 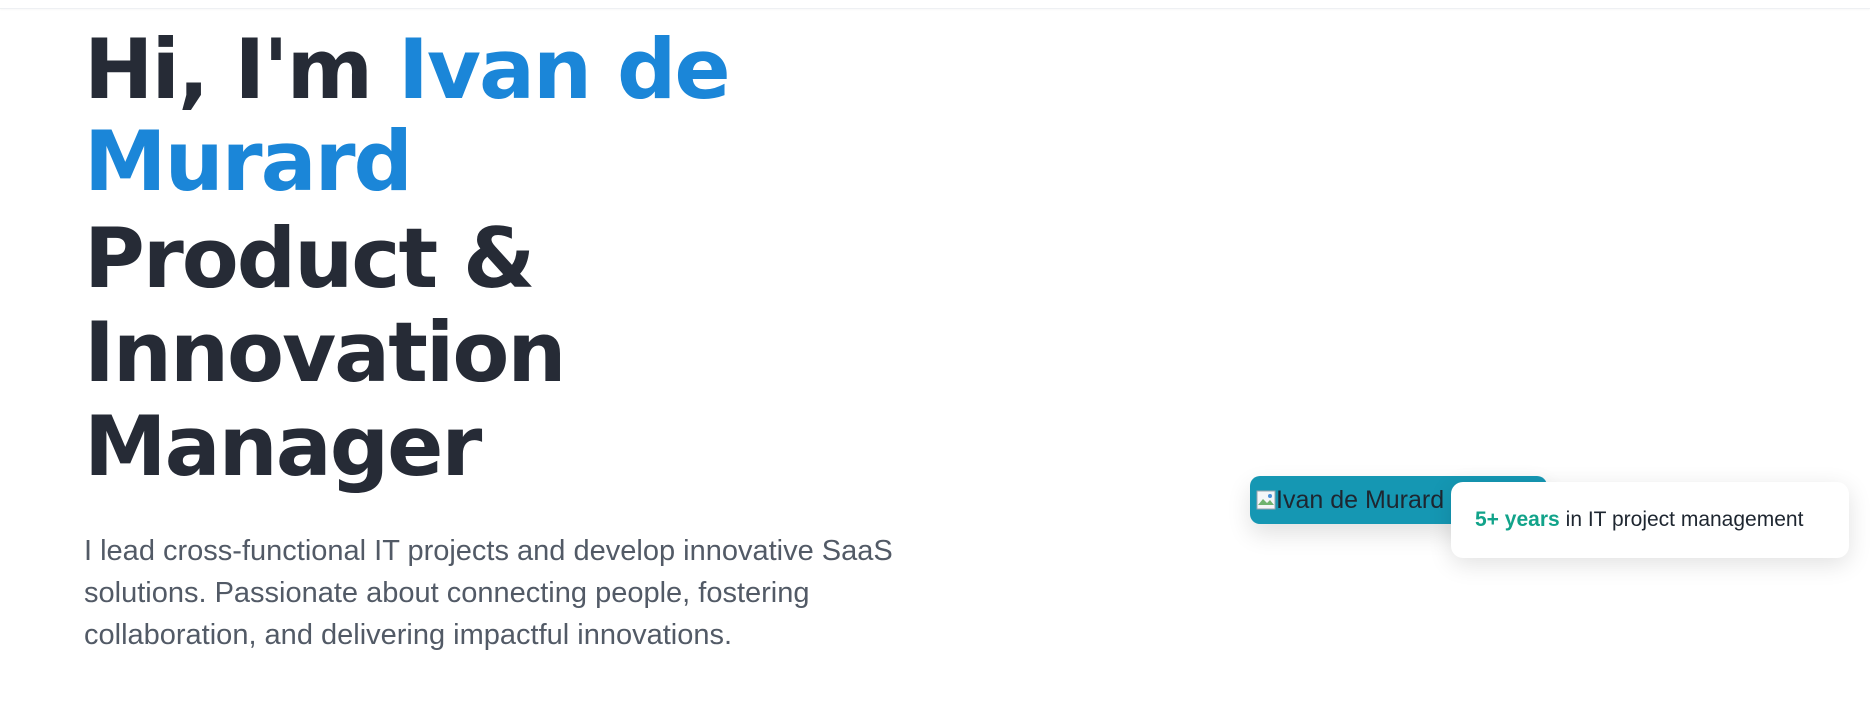 What do you see at coordinates (935, 4) in the screenshot?
I see `header-divider` at bounding box center [935, 4].